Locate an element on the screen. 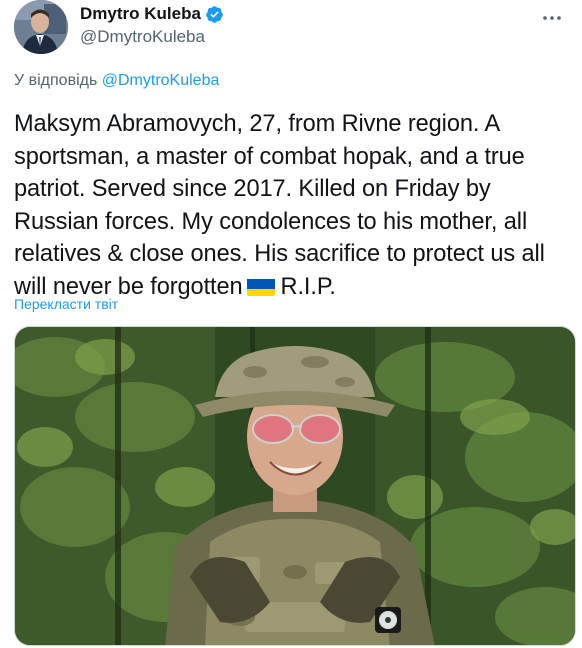 The width and height of the screenshot is (582, 648). author-handle: @DmytroKuleba is located at coordinates (152, 37).